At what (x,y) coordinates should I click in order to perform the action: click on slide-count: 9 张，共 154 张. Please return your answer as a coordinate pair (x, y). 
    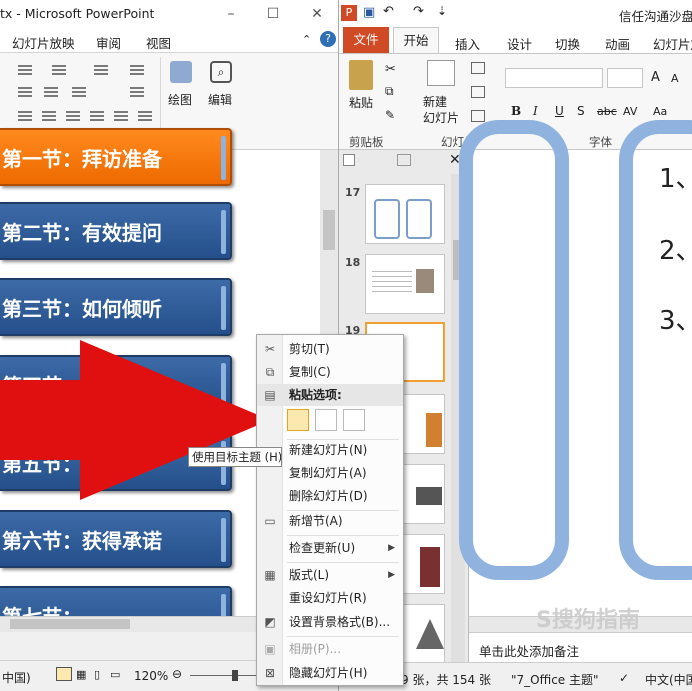
    Looking at the image, I should click on (446, 680).